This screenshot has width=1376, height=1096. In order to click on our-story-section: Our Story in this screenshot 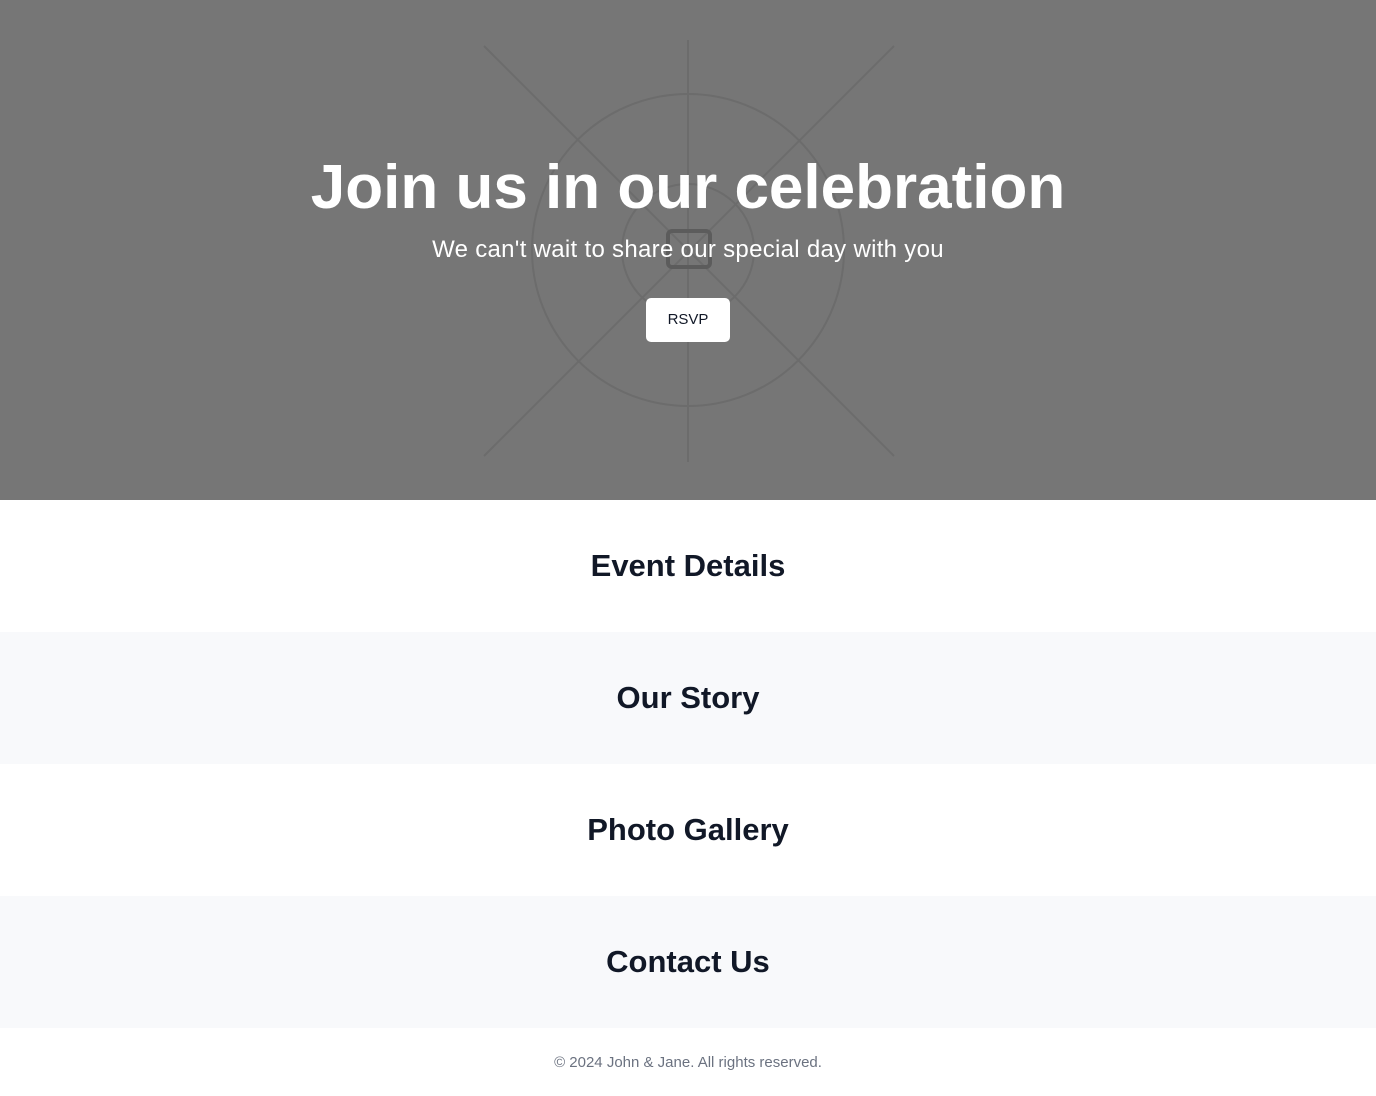, I will do `click(688, 698)`.